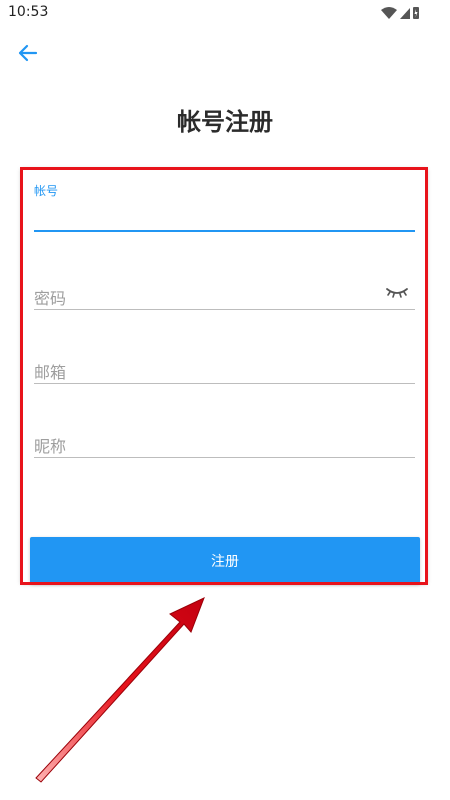 This screenshot has width=450, height=800. What do you see at coordinates (225, 122) in the screenshot?
I see `page-title: 帐号注册` at bounding box center [225, 122].